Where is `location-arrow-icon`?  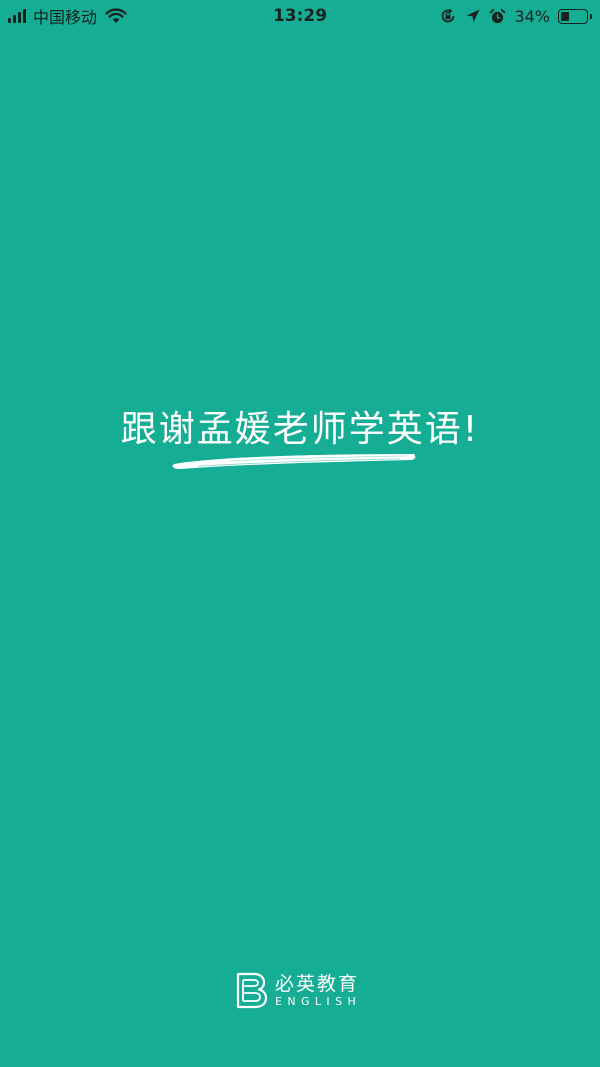
location-arrow-icon is located at coordinates (473, 16).